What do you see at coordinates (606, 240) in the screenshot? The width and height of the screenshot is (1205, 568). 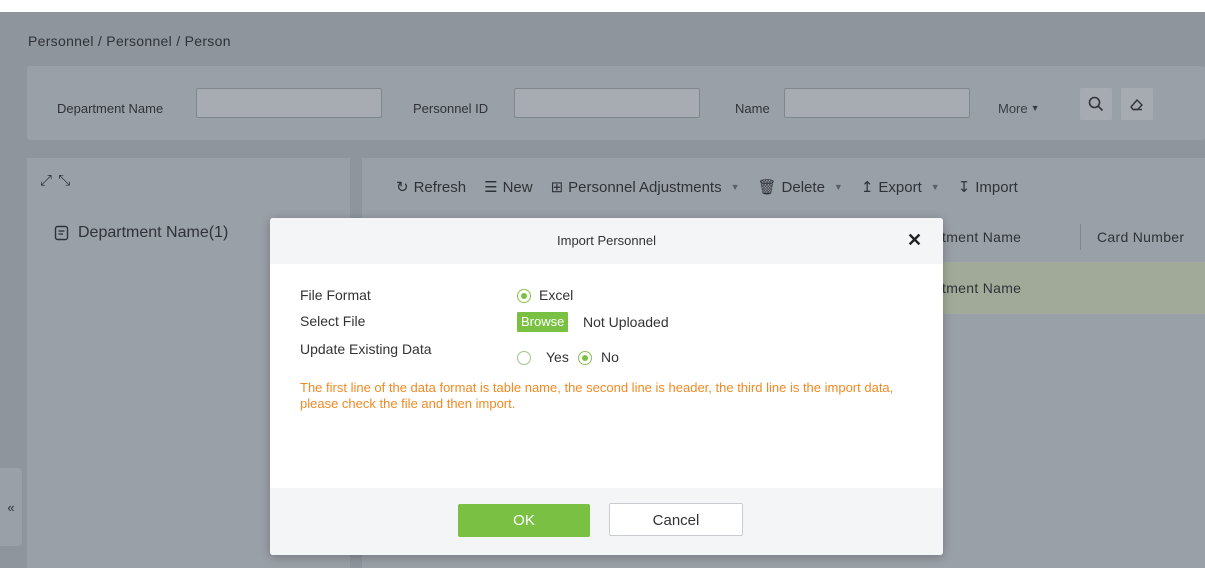 I see `dialog-title: Import Personnel` at bounding box center [606, 240].